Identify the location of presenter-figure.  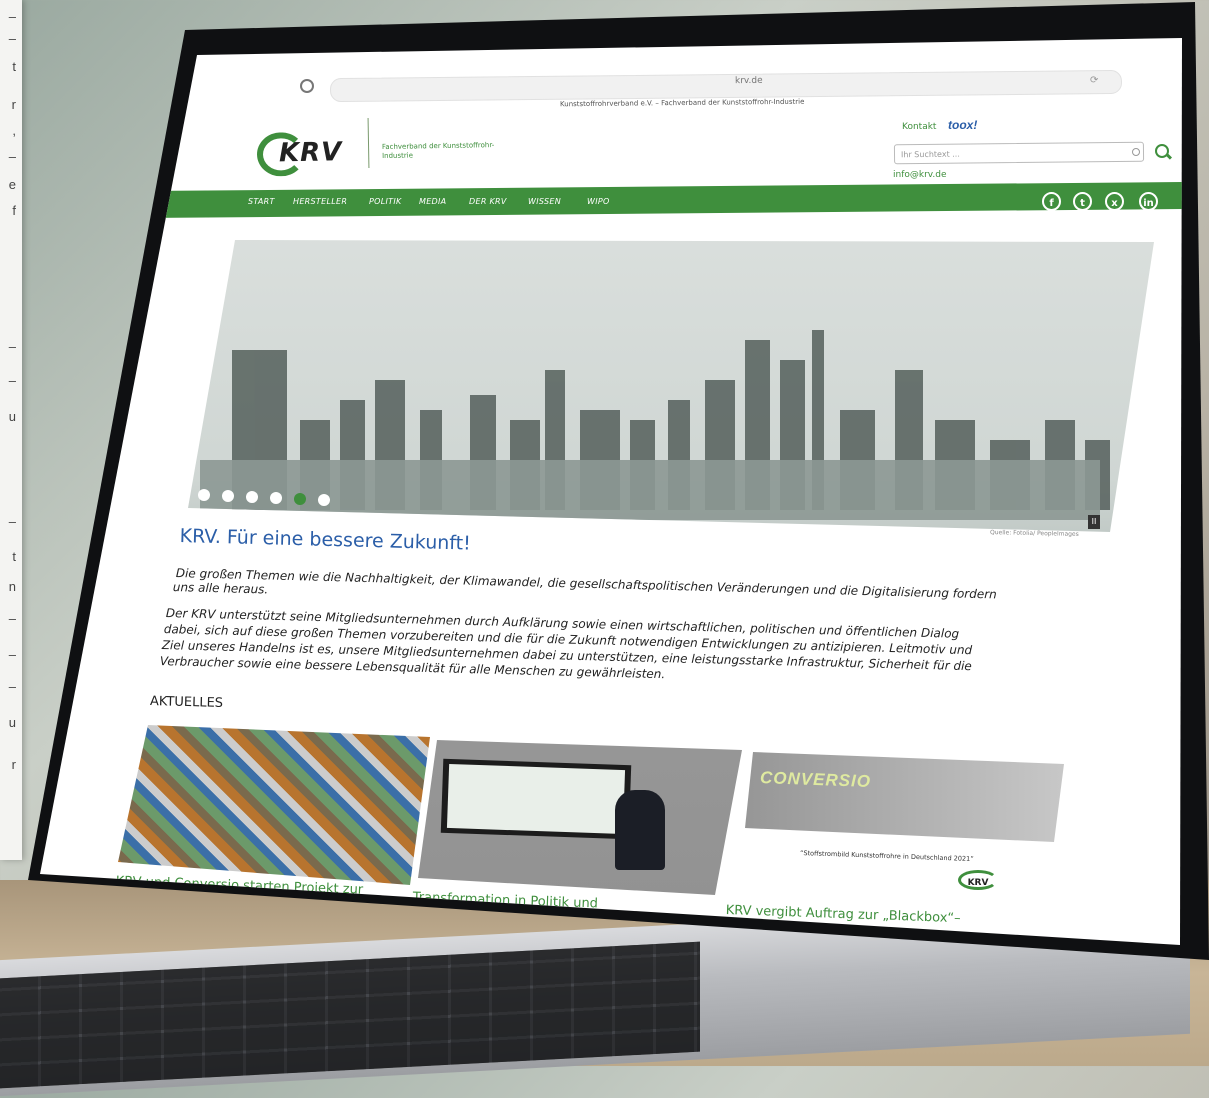
(640, 830).